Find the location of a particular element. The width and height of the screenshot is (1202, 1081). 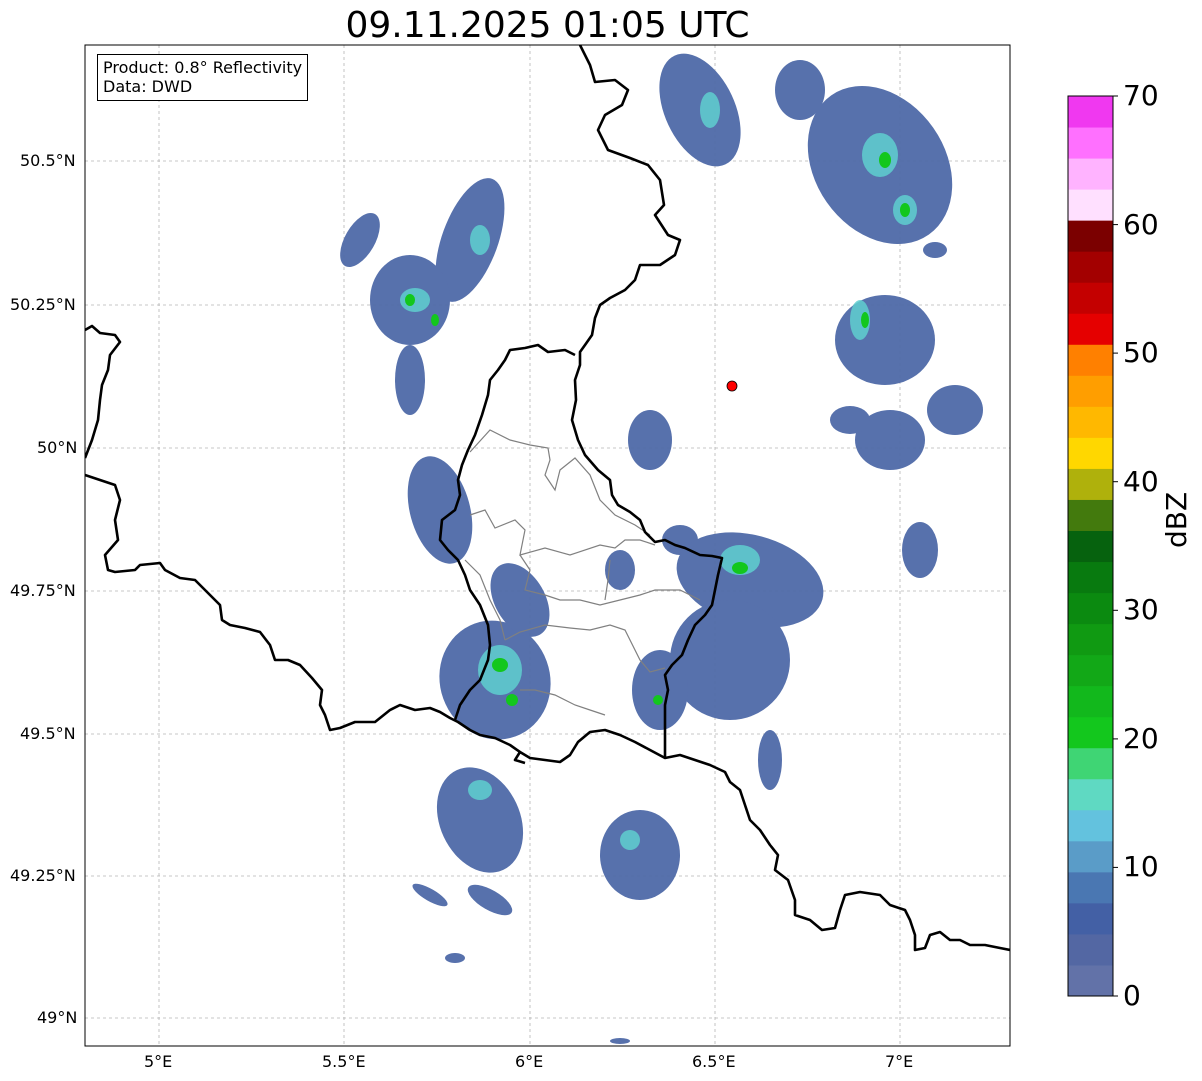

radar-site-marker is located at coordinates (732, 386).